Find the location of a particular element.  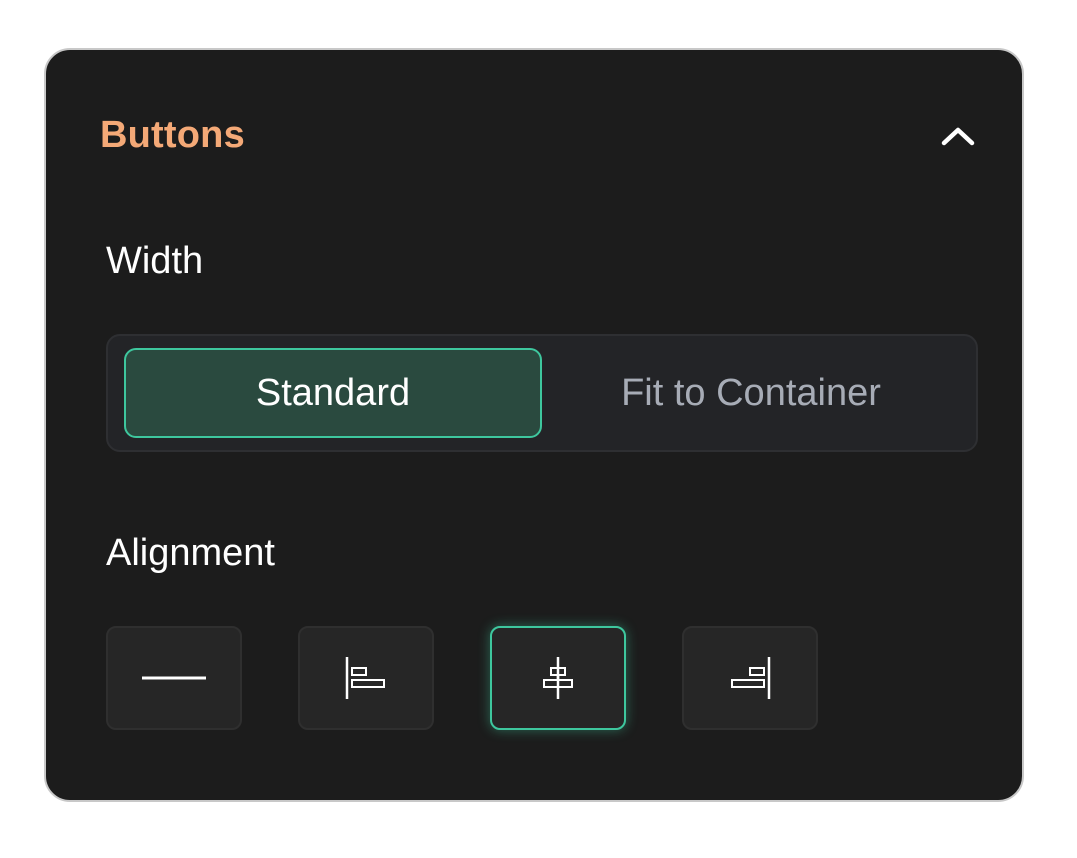

chevron-up-icon is located at coordinates (958, 136).